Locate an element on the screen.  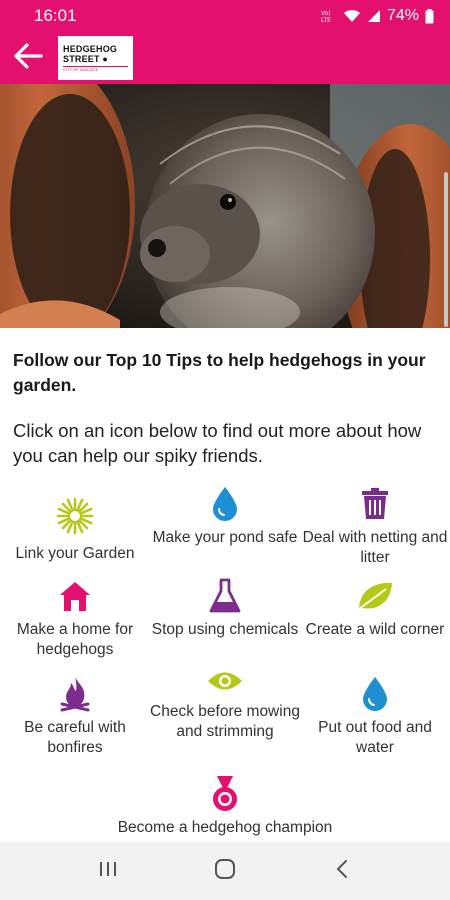
leaf-icon is located at coordinates (375, 598).